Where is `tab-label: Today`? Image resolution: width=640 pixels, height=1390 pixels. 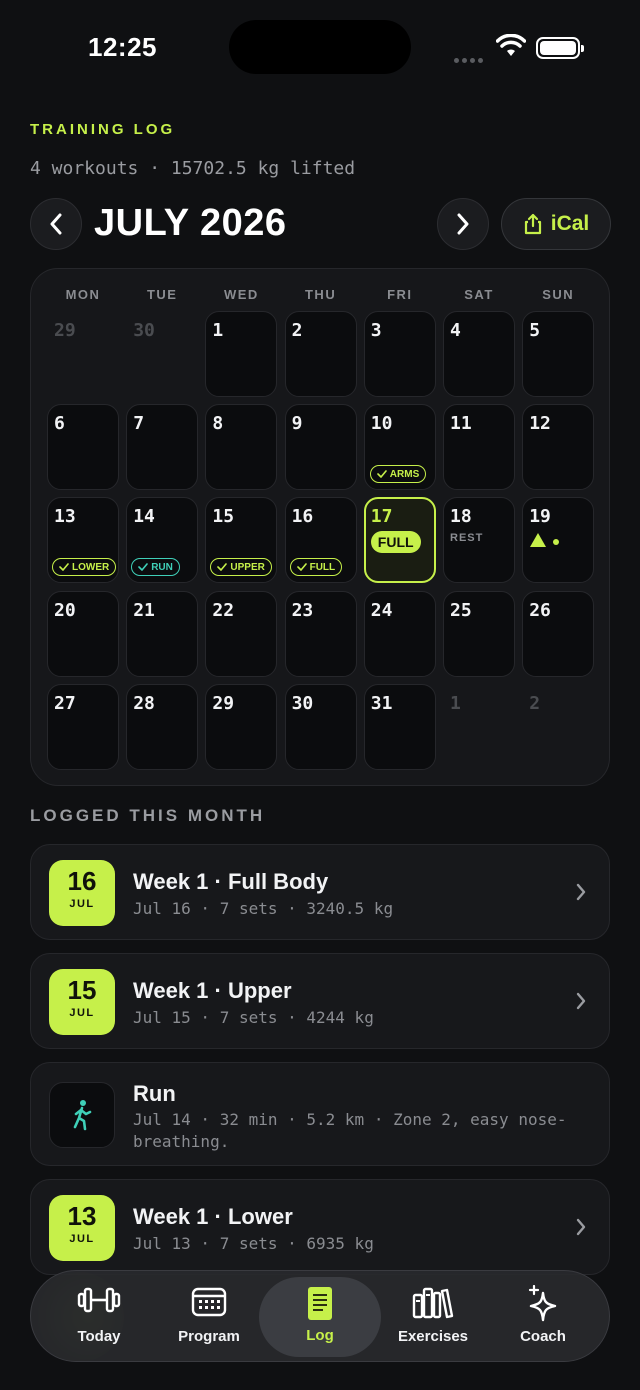
tab-label: Today is located at coordinates (99, 1336).